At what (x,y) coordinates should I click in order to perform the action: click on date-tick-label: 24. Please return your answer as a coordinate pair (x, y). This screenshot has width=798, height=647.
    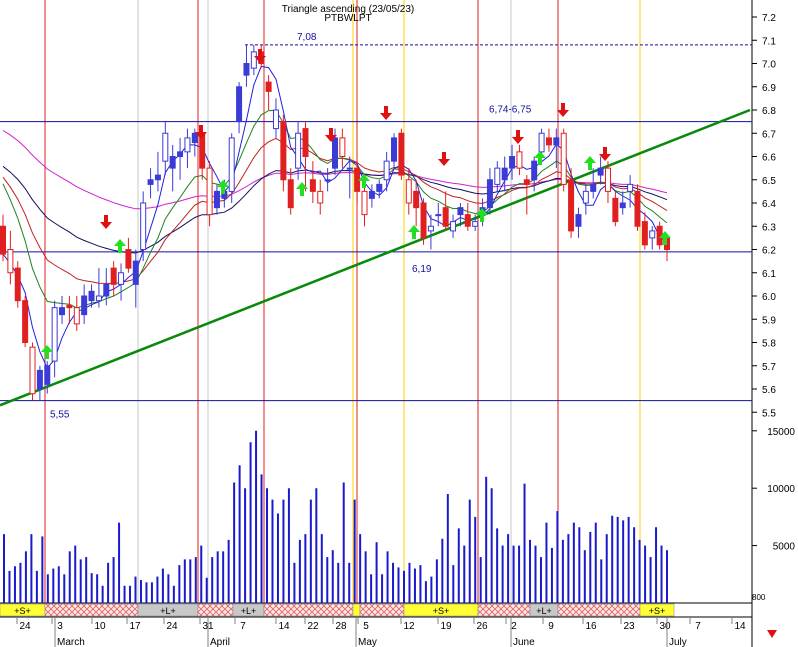
    Looking at the image, I should click on (172, 626).